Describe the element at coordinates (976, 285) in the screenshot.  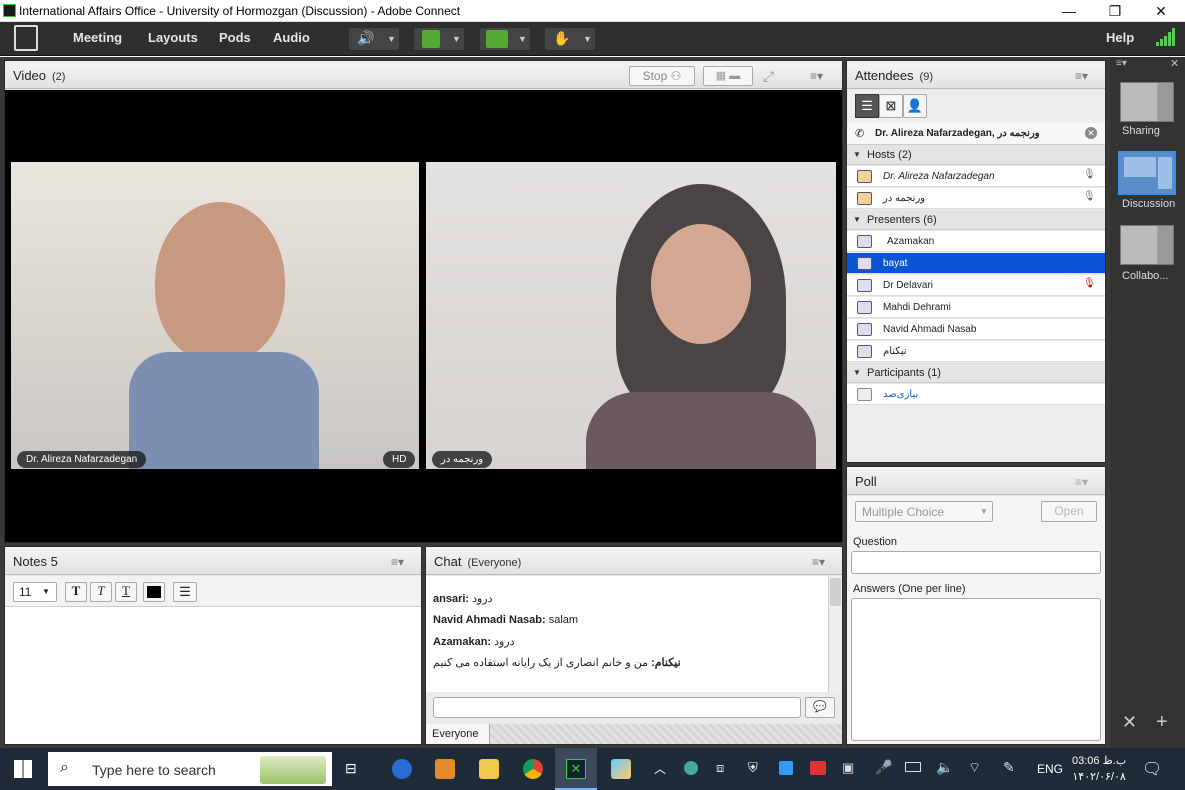
I see `attendee-row: Dr Delavari 🎙` at that location.